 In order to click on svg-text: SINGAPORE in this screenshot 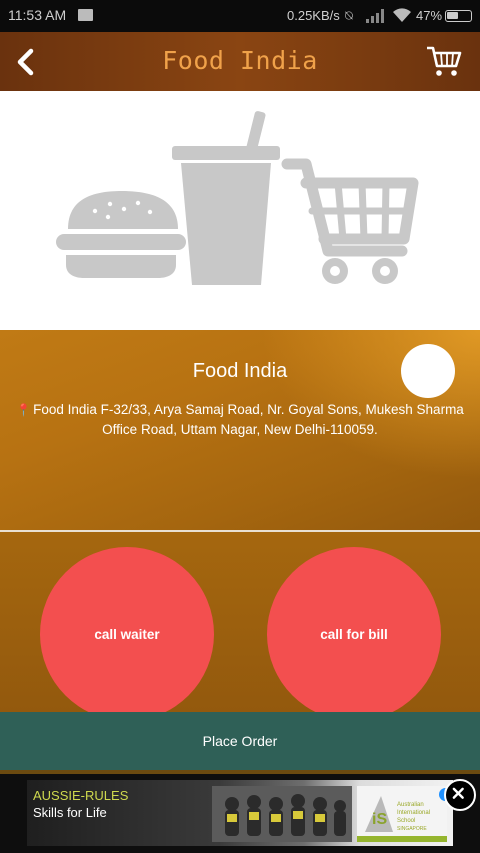, I will do `click(412, 829)`.